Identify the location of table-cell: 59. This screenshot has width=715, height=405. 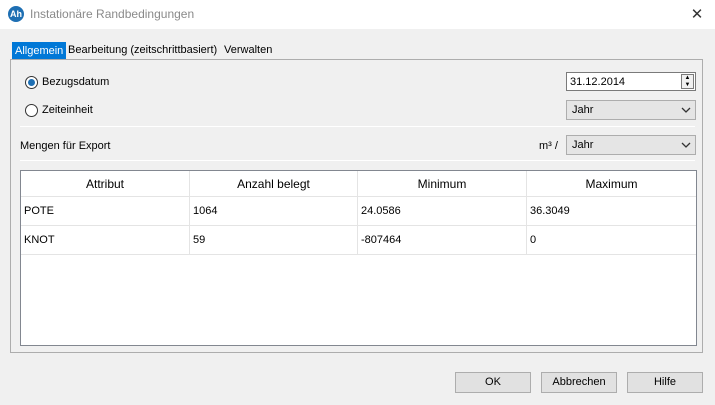
(274, 240).